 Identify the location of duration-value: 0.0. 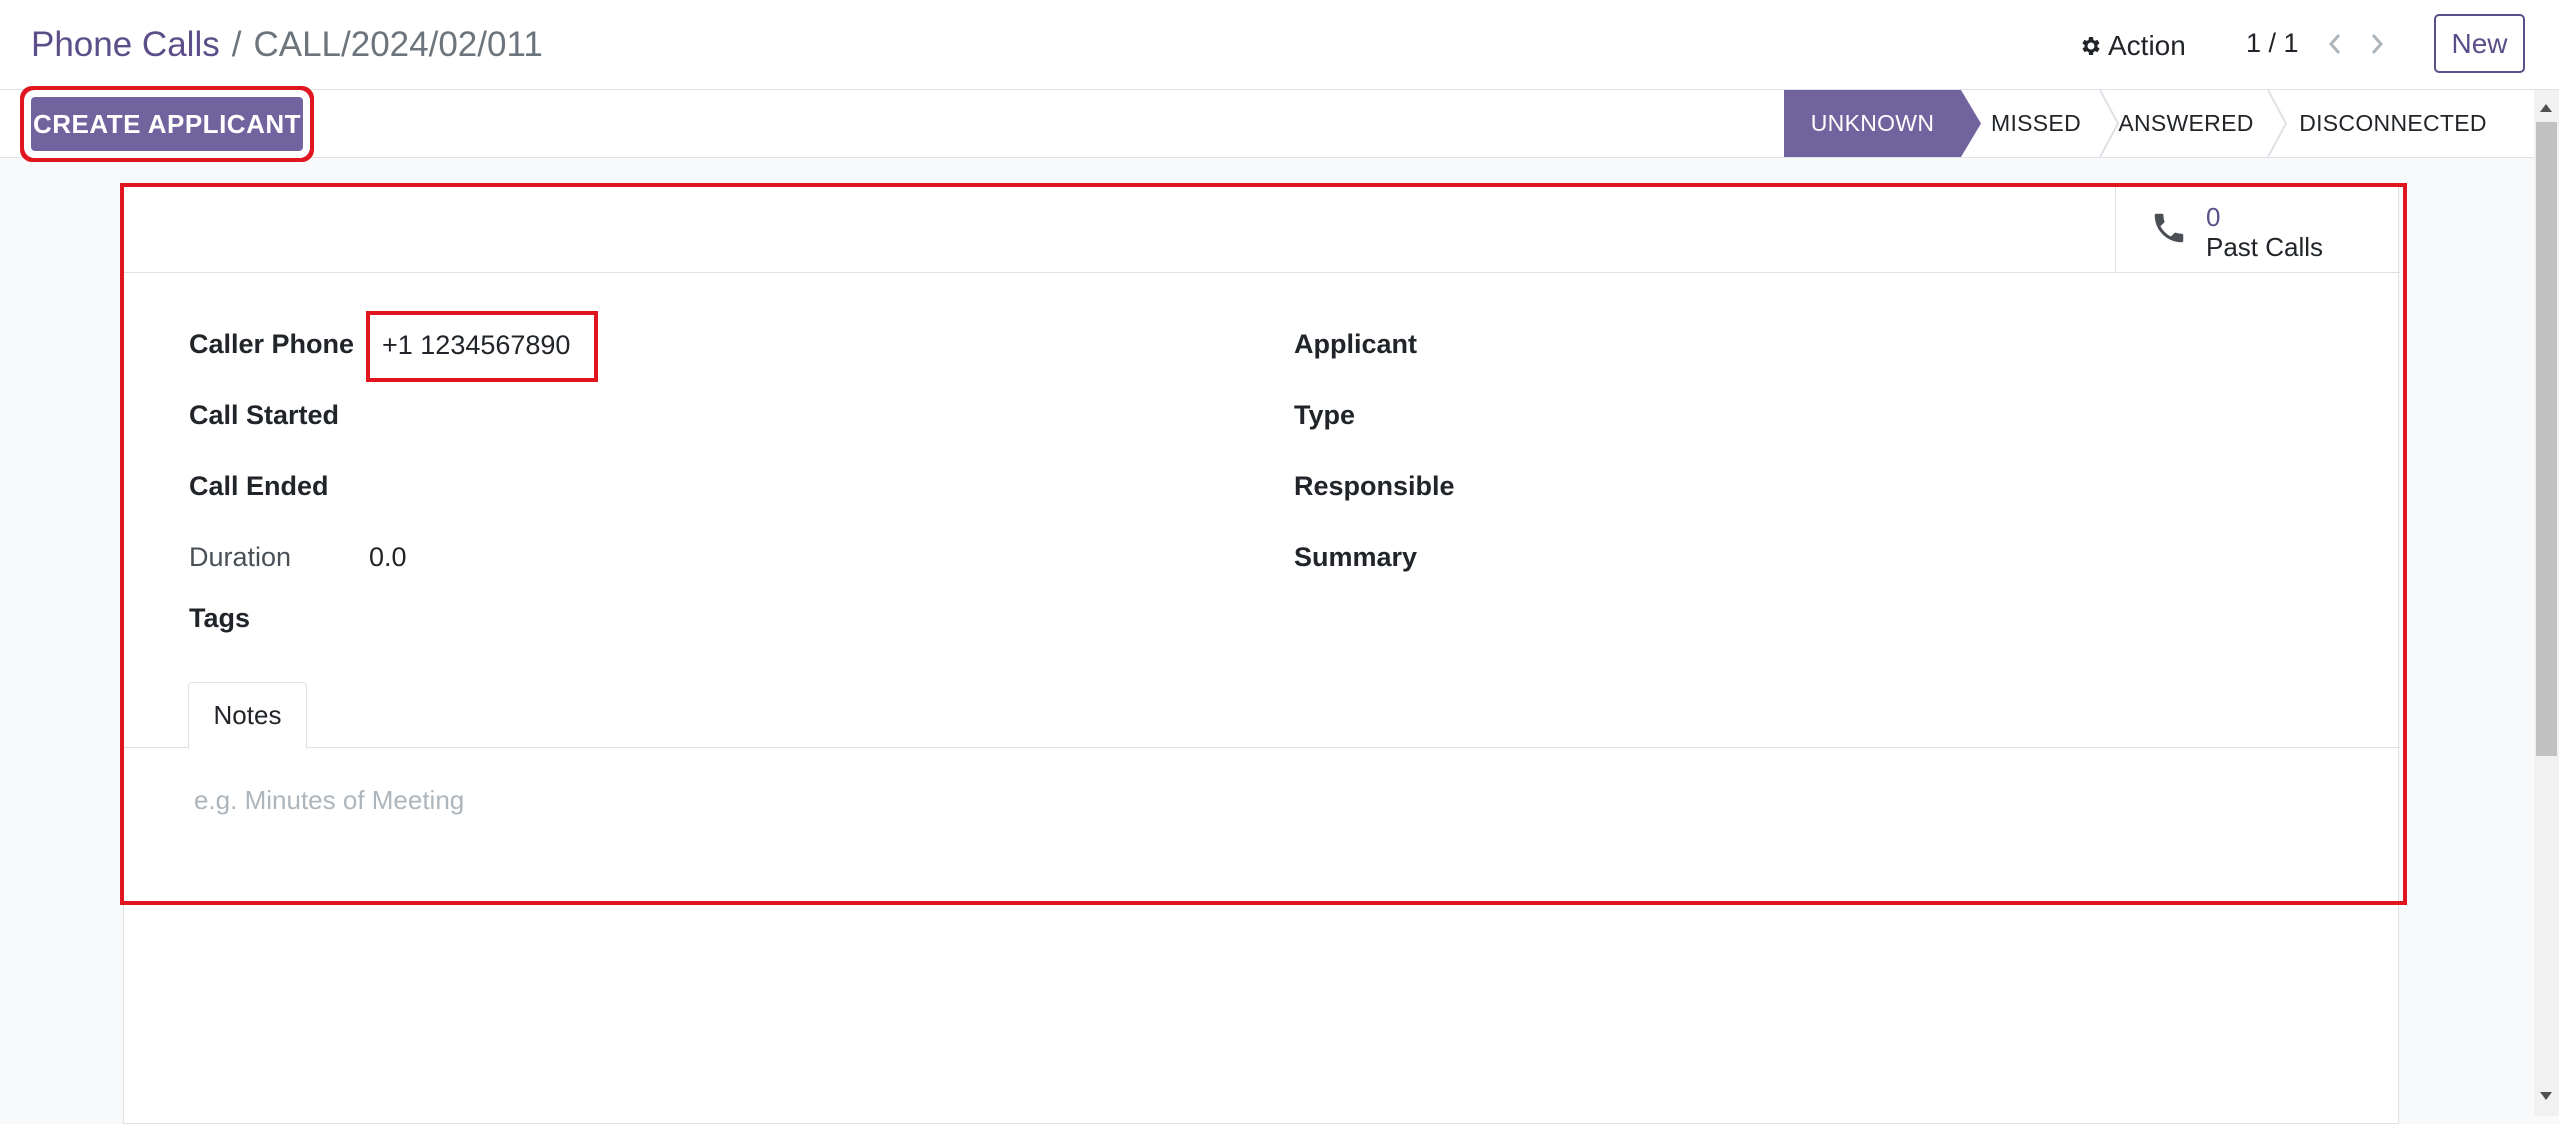
(388, 557).